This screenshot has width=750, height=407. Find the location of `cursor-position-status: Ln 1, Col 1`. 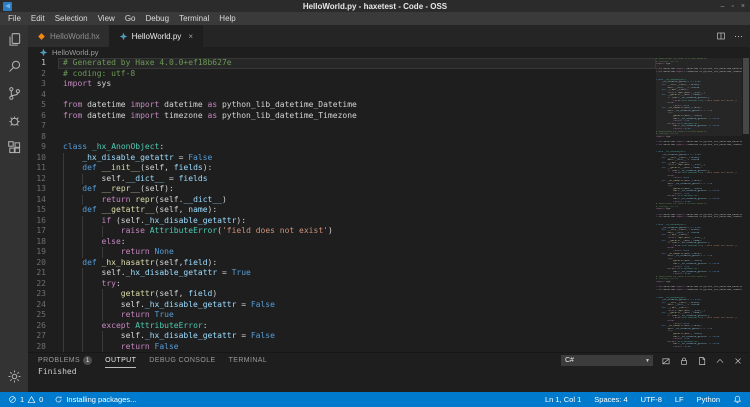

cursor-position-status: Ln 1, Col 1 is located at coordinates (563, 399).